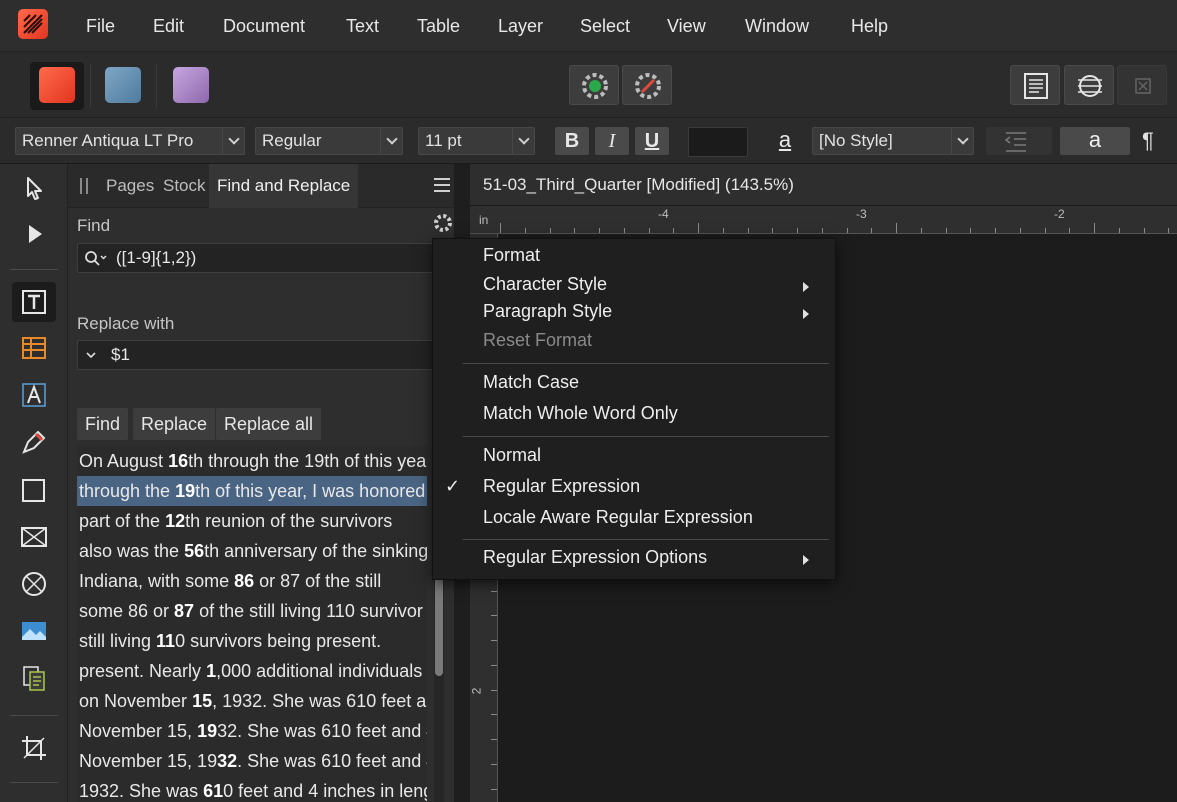  I want to click on menu-item-match-whole-word: Match Whole Word Only, so click(580, 413).